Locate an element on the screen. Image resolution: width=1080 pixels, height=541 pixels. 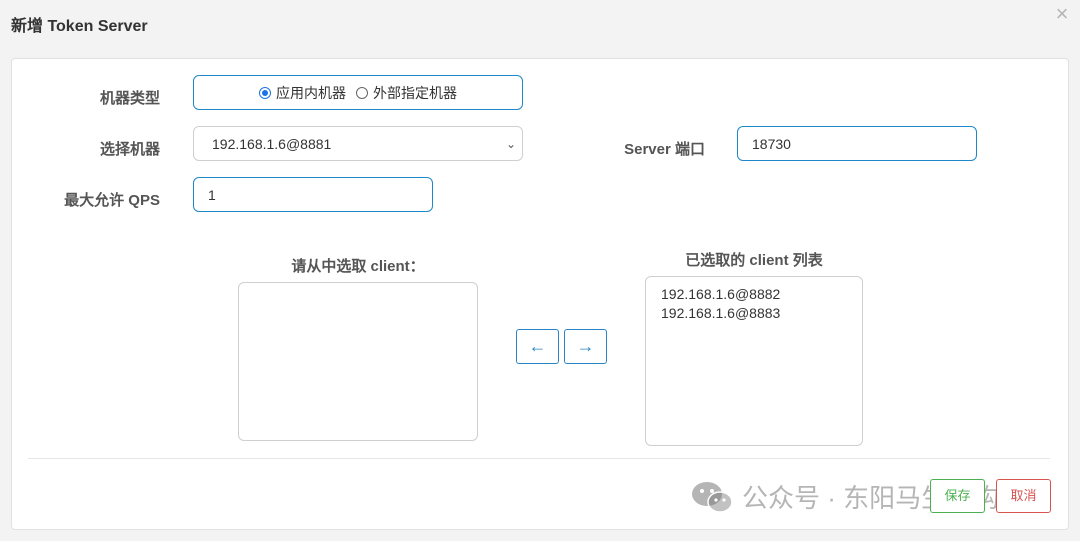
move-left-button: ← is located at coordinates (537, 346).